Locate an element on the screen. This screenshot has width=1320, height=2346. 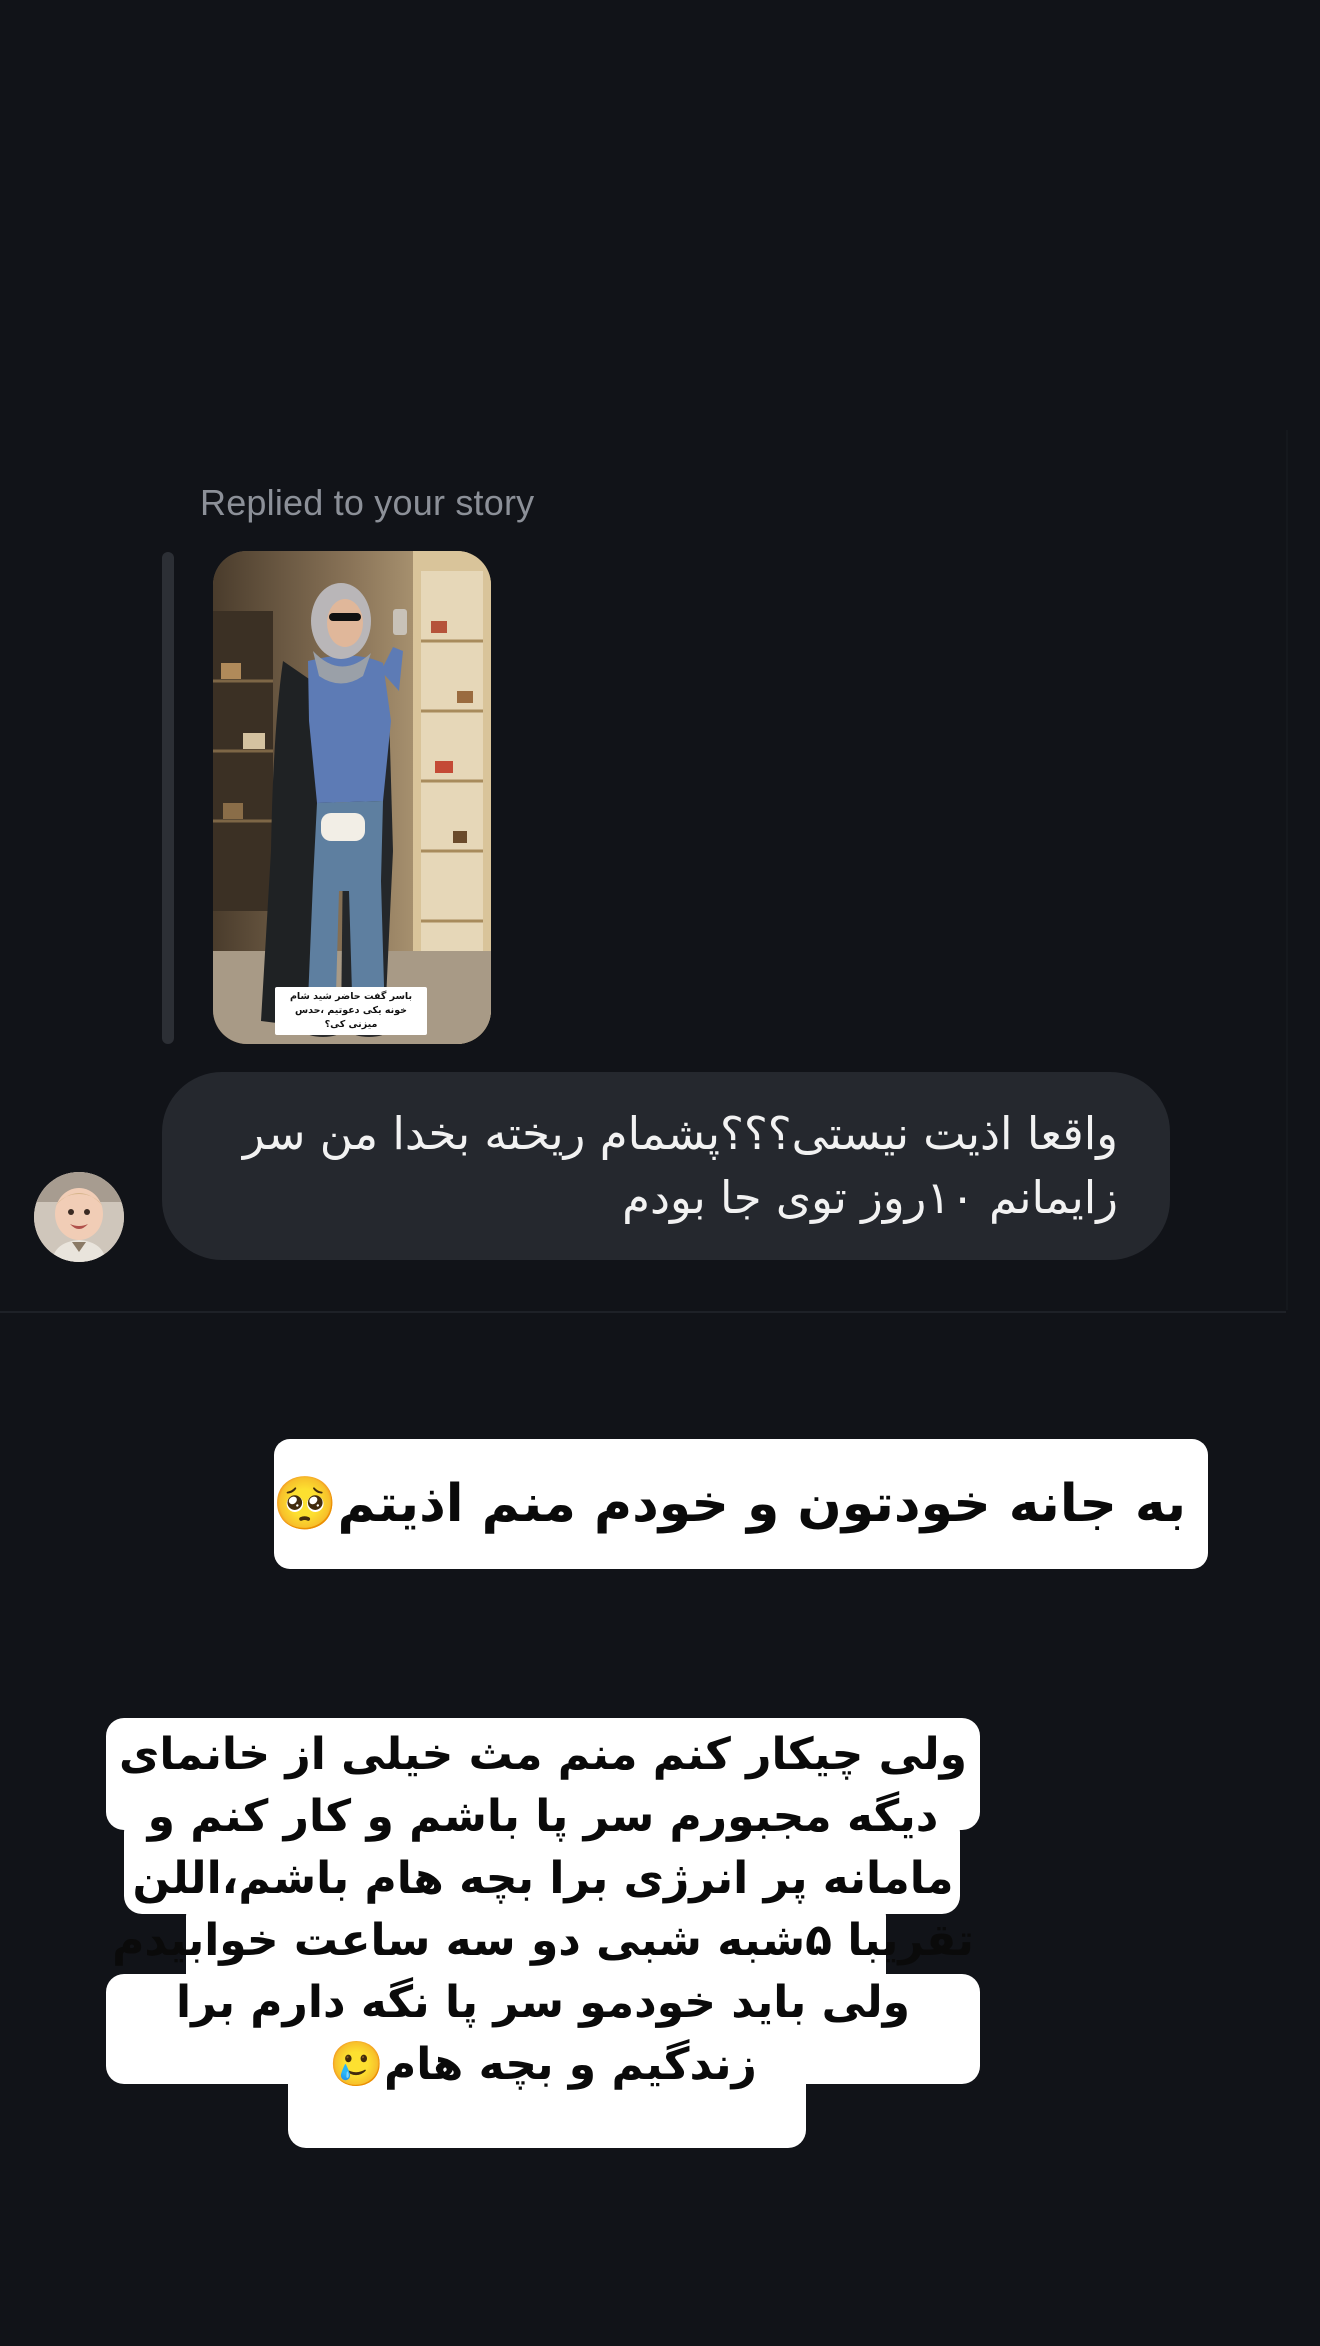
text-sticker-first: به جانه خودتون و خودم منم اذیتم🥺 is located at coordinates (740, 1504).